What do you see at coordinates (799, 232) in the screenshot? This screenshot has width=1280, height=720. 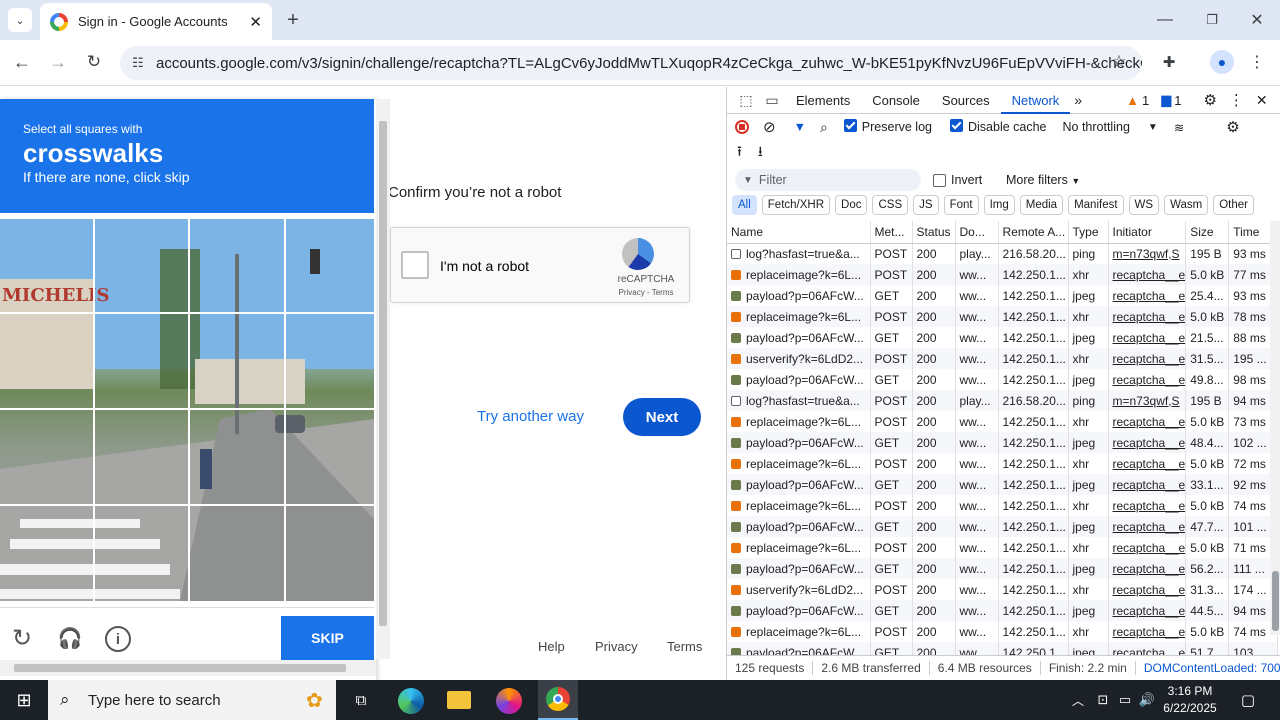 I see `column-header: Name` at bounding box center [799, 232].